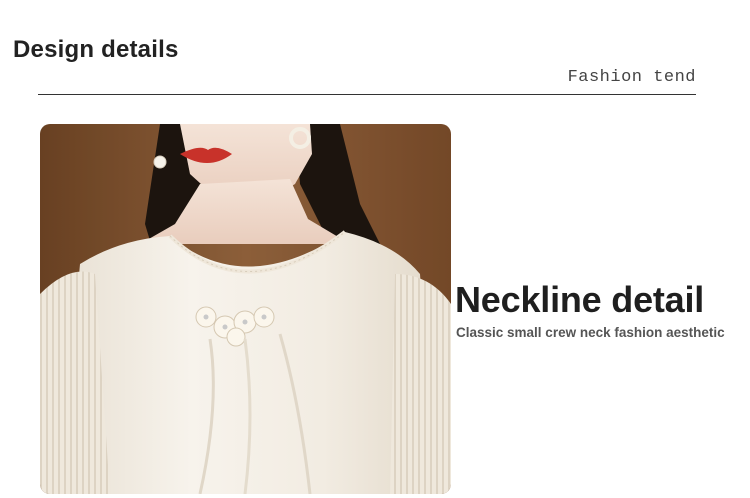 Image resolution: width=750 pixels, height=498 pixels. Describe the element at coordinates (367, 94) in the screenshot. I see `title-divider` at that location.